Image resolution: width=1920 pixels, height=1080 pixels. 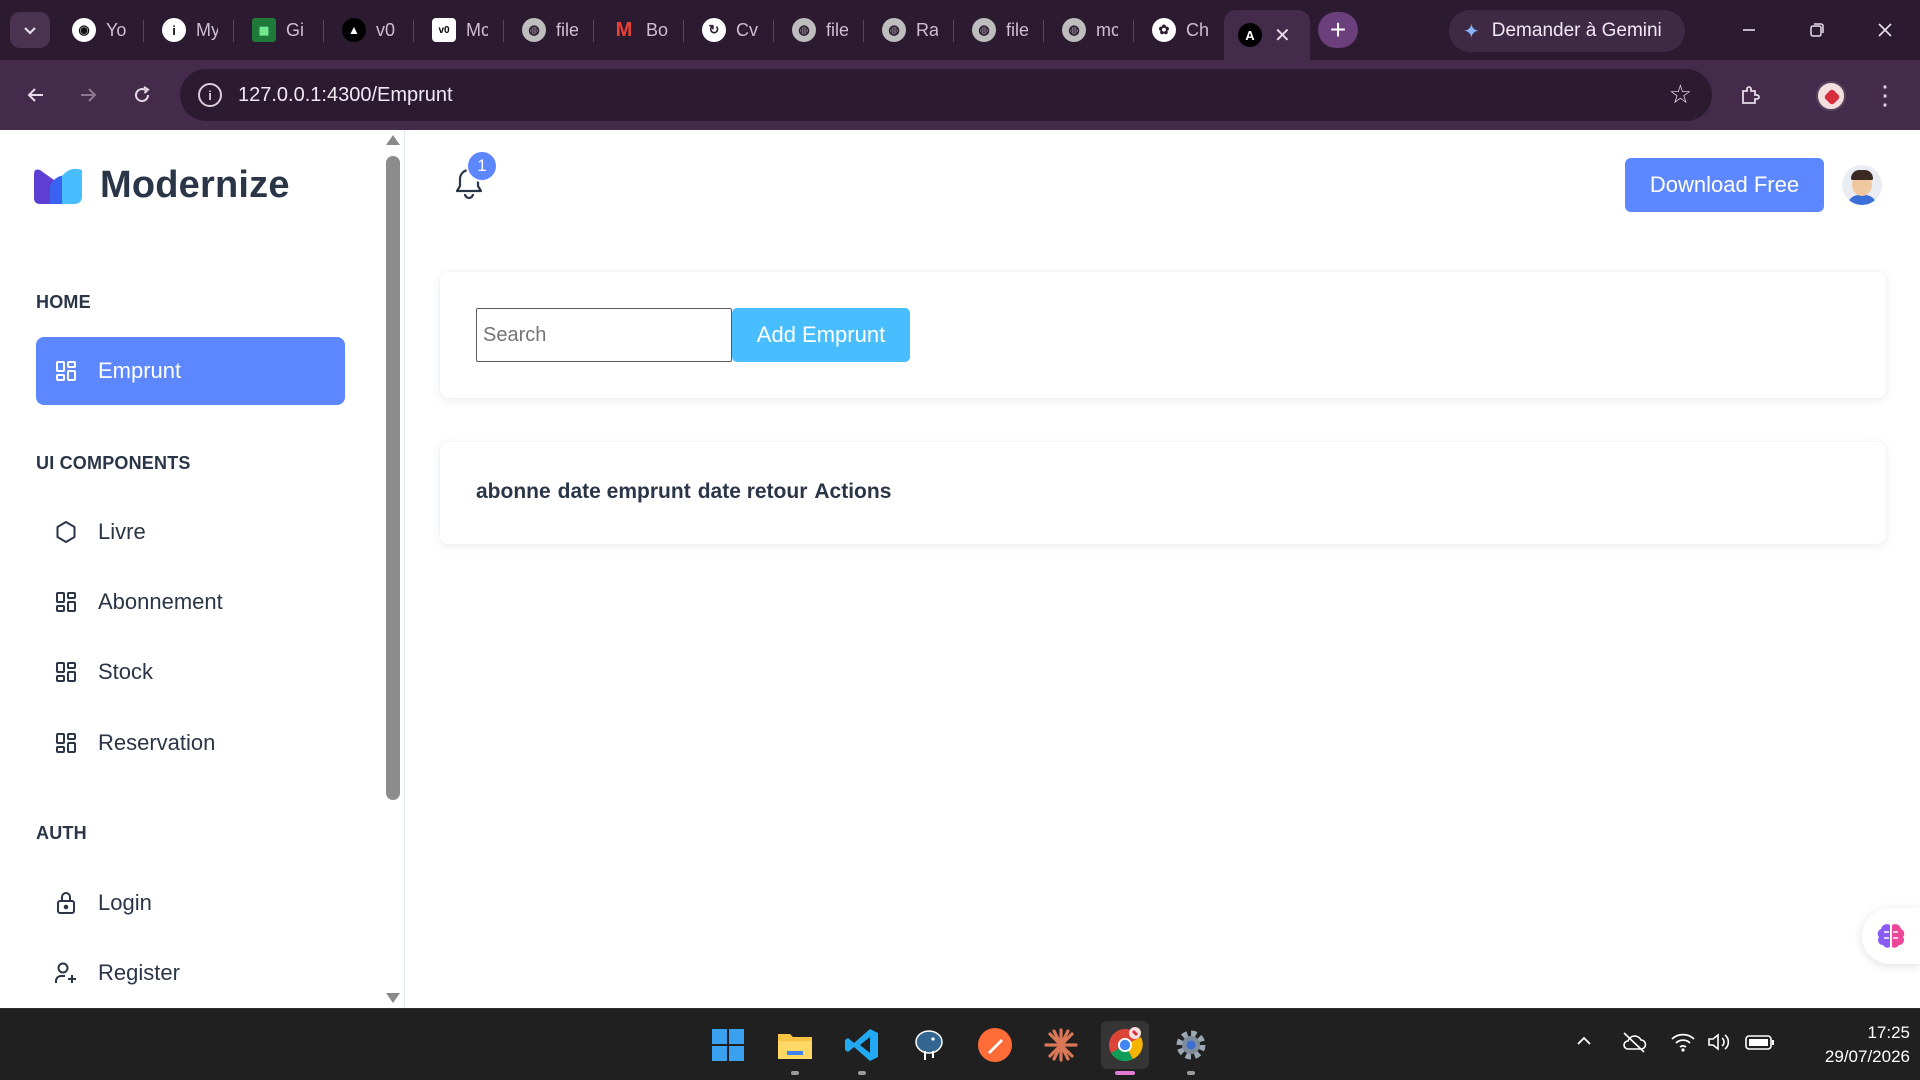 I want to click on column-header-abonne: abonne, so click(x=513, y=491).